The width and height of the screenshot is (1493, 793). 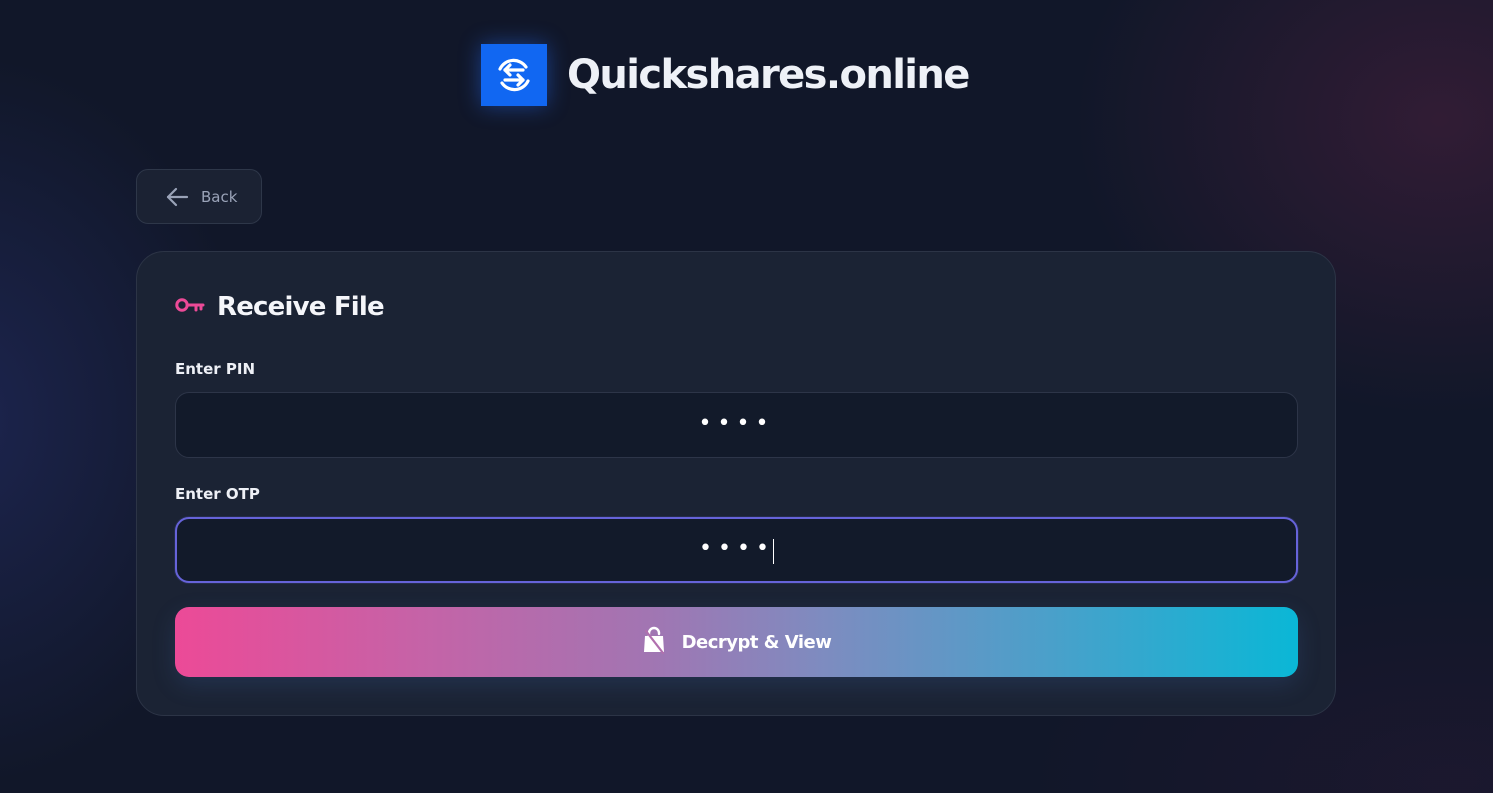 I want to click on card-title: Receive File, so click(x=301, y=307).